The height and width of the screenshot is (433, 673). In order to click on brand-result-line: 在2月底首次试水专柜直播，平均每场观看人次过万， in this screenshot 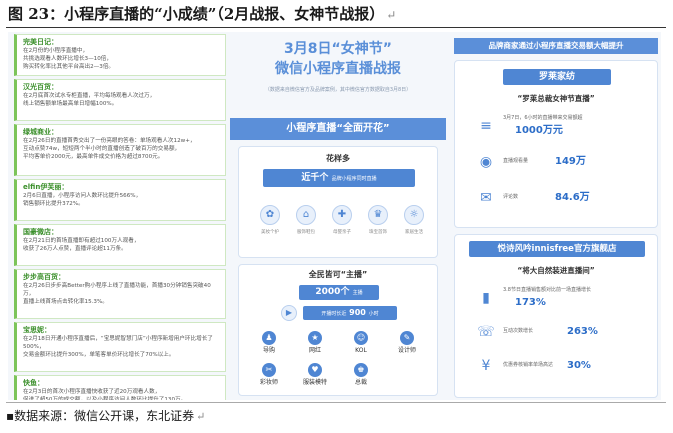, I will do `click(89, 96)`.